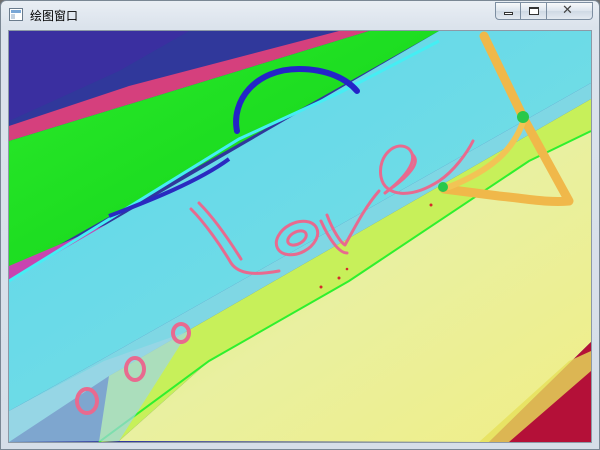 The height and width of the screenshot is (450, 600). What do you see at coordinates (508, 13) in the screenshot?
I see `minimize-icon` at bounding box center [508, 13].